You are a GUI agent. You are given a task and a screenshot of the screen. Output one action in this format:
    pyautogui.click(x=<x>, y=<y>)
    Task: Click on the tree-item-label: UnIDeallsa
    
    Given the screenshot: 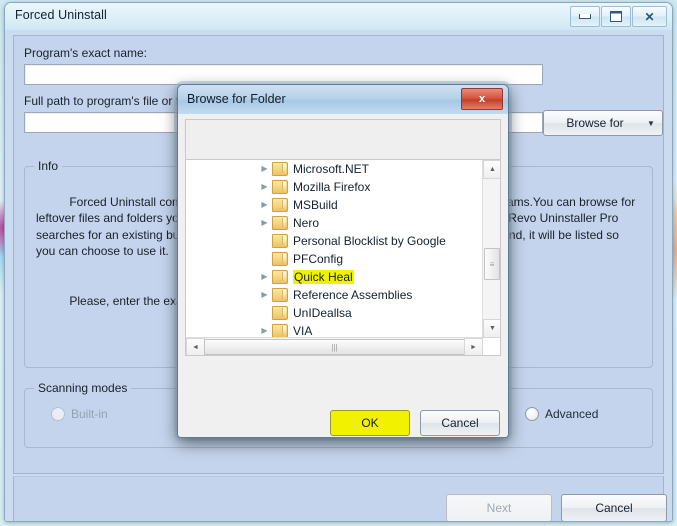 What is the action you would take?
    pyautogui.click(x=322, y=313)
    